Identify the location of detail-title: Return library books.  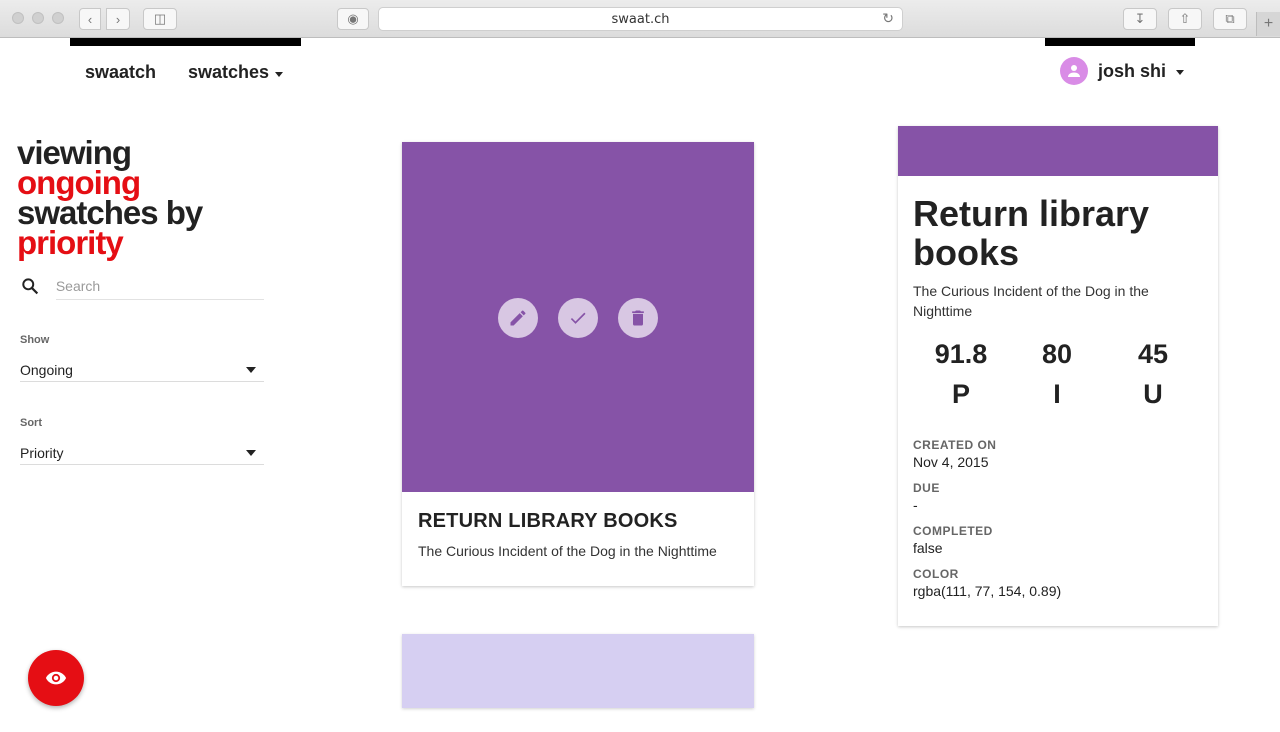
(1031, 233).